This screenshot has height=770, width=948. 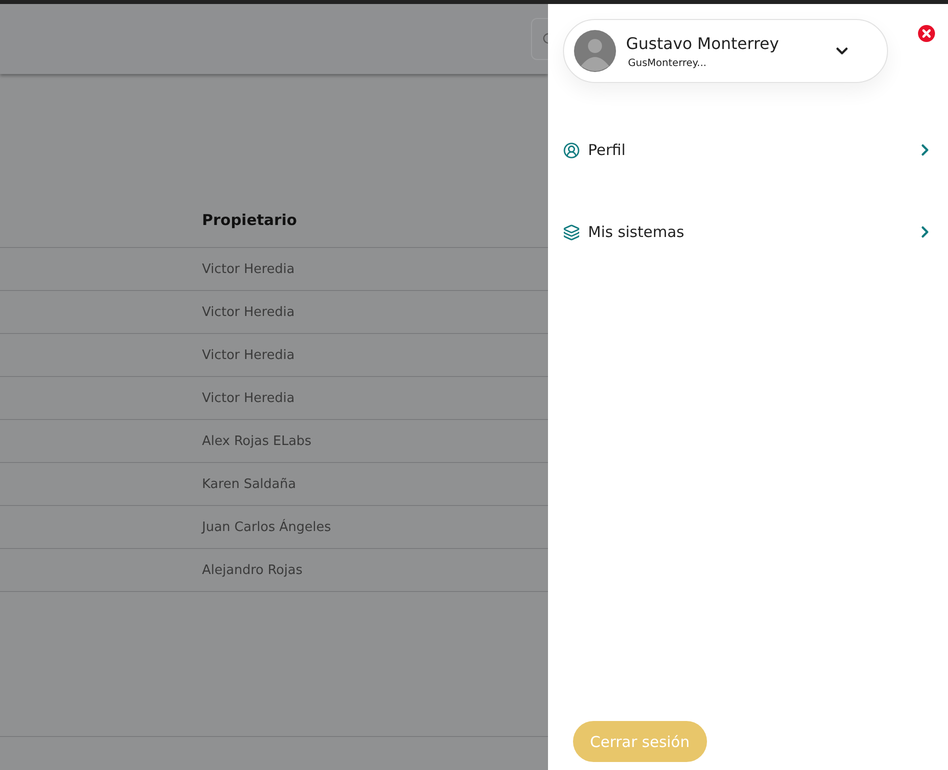 I want to click on table-cell: Alex Rojas ELabs, so click(x=257, y=441).